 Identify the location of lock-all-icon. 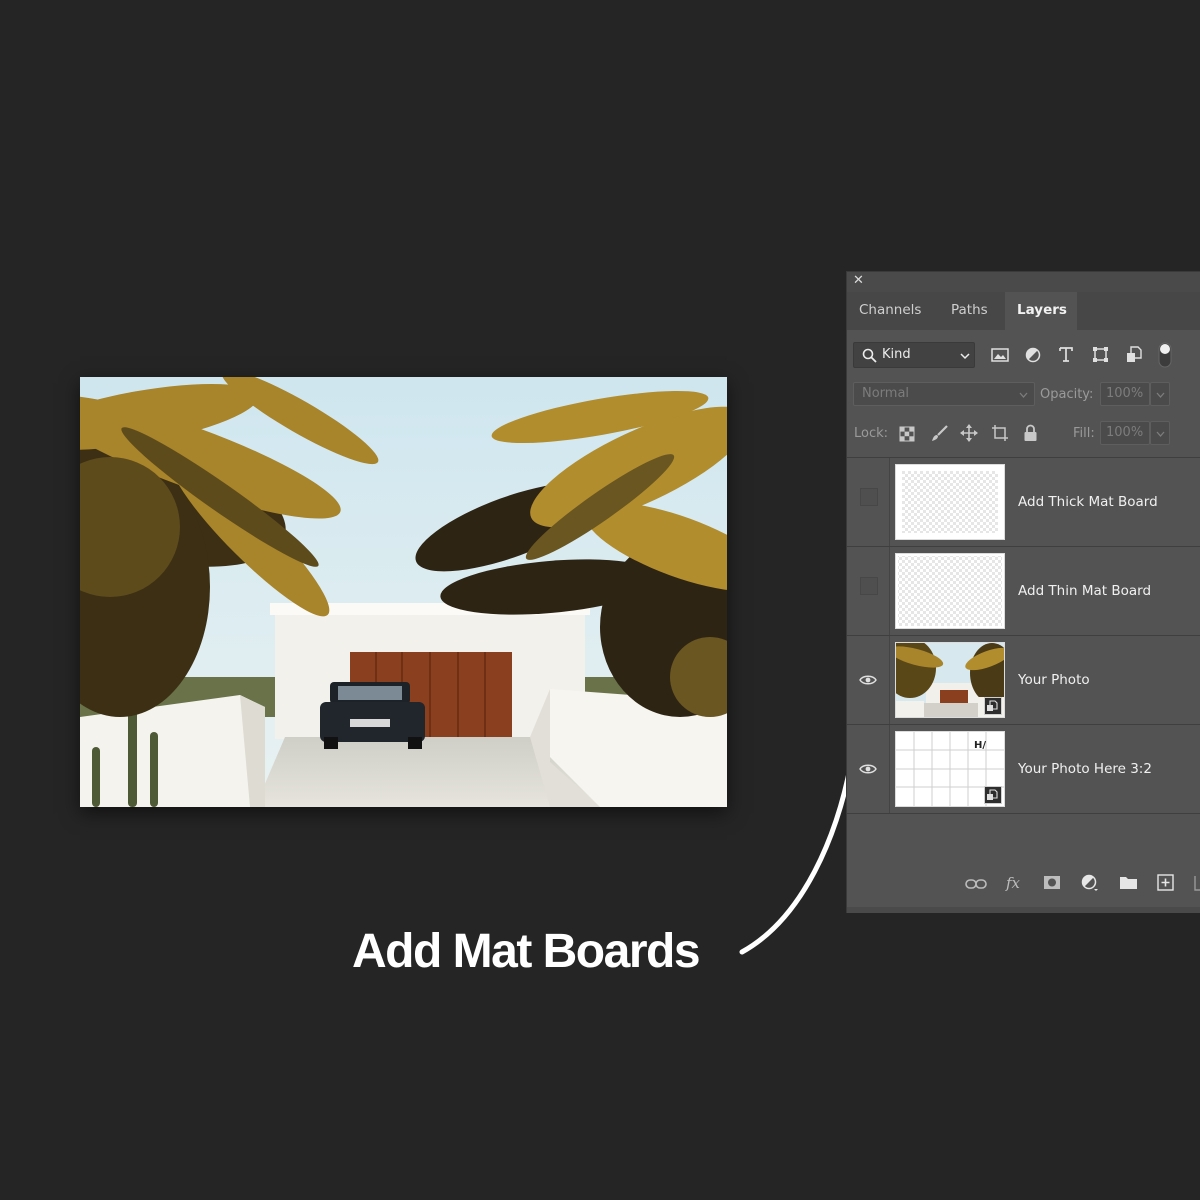
(1030, 433).